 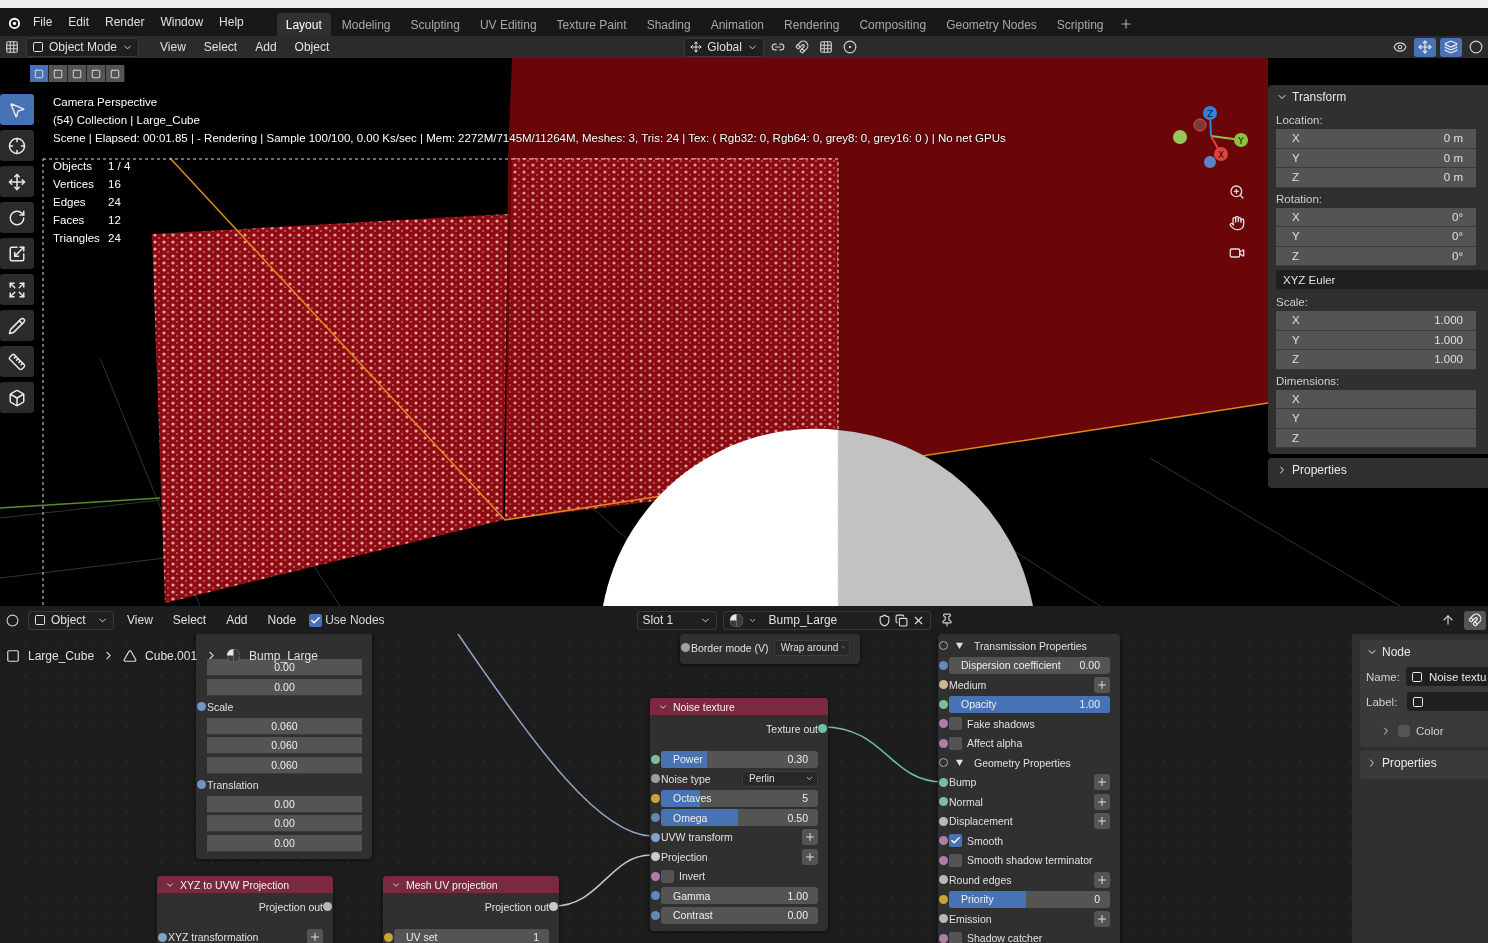 What do you see at coordinates (282, 620) in the screenshot?
I see `menu-item: Node` at bounding box center [282, 620].